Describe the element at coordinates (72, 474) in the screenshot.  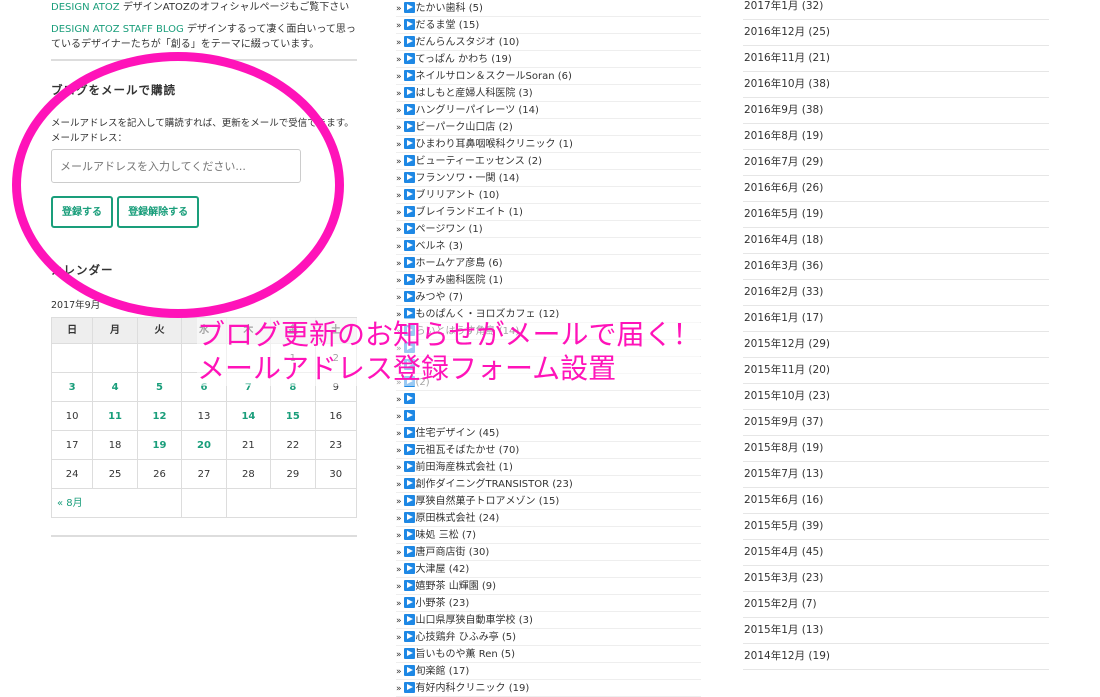
I see `calendar-day: 24` at that location.